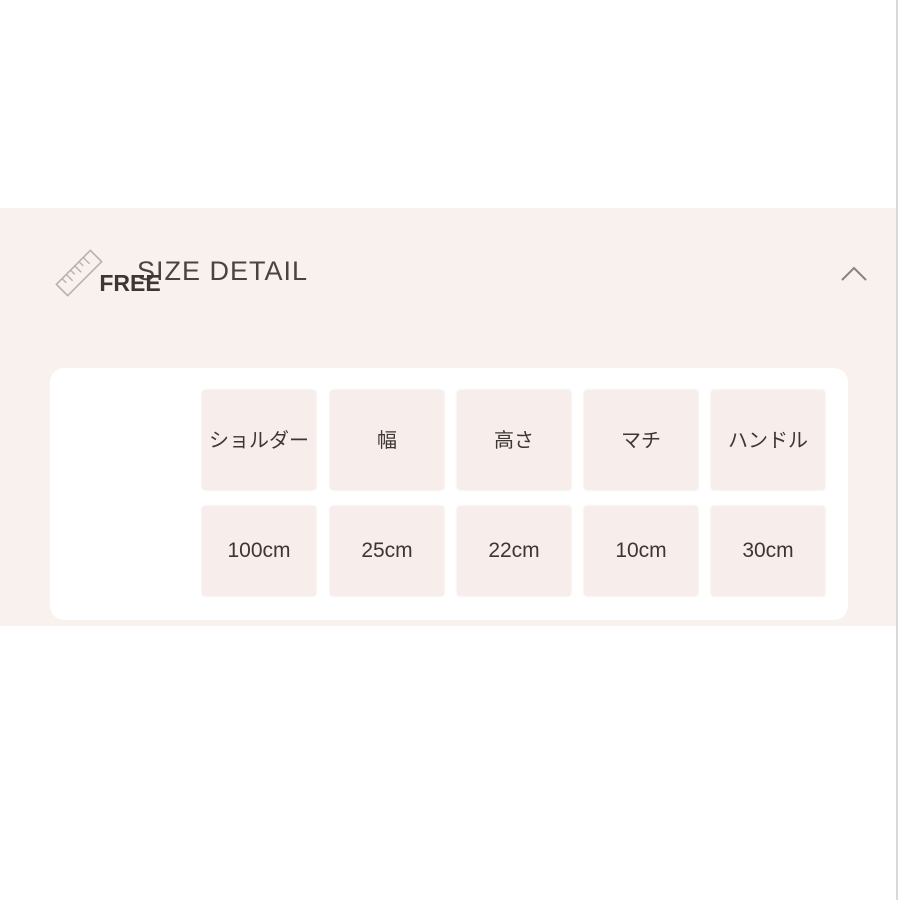 This screenshot has width=900, height=900. I want to click on value-cell-handle: 30cm, so click(768, 551).